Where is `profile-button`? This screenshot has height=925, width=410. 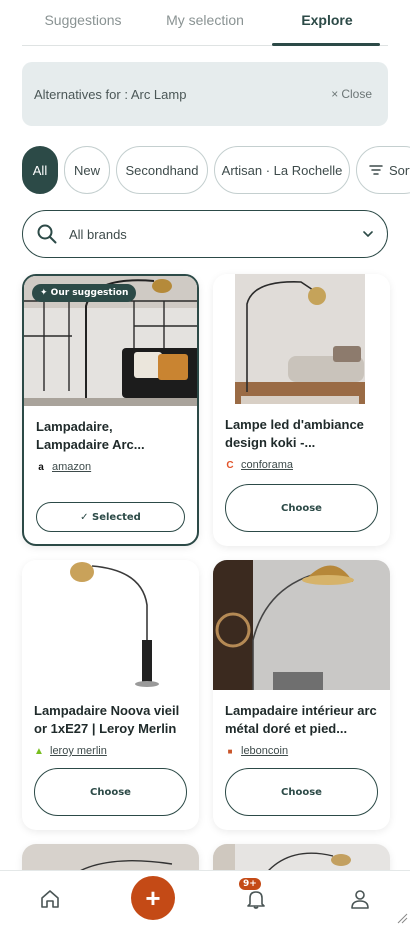 profile-button is located at coordinates (360, 898).